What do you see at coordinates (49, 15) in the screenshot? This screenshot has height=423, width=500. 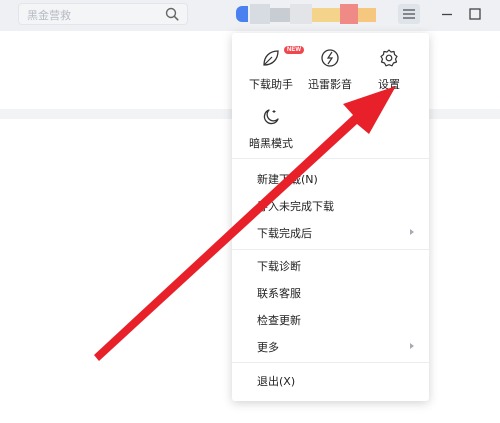 I see `search-placeholder: 黑金营救` at bounding box center [49, 15].